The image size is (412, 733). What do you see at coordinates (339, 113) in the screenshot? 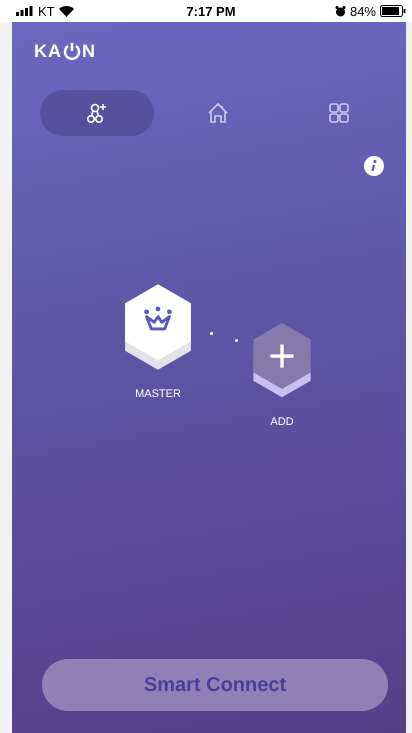
I see `grid-icon` at bounding box center [339, 113].